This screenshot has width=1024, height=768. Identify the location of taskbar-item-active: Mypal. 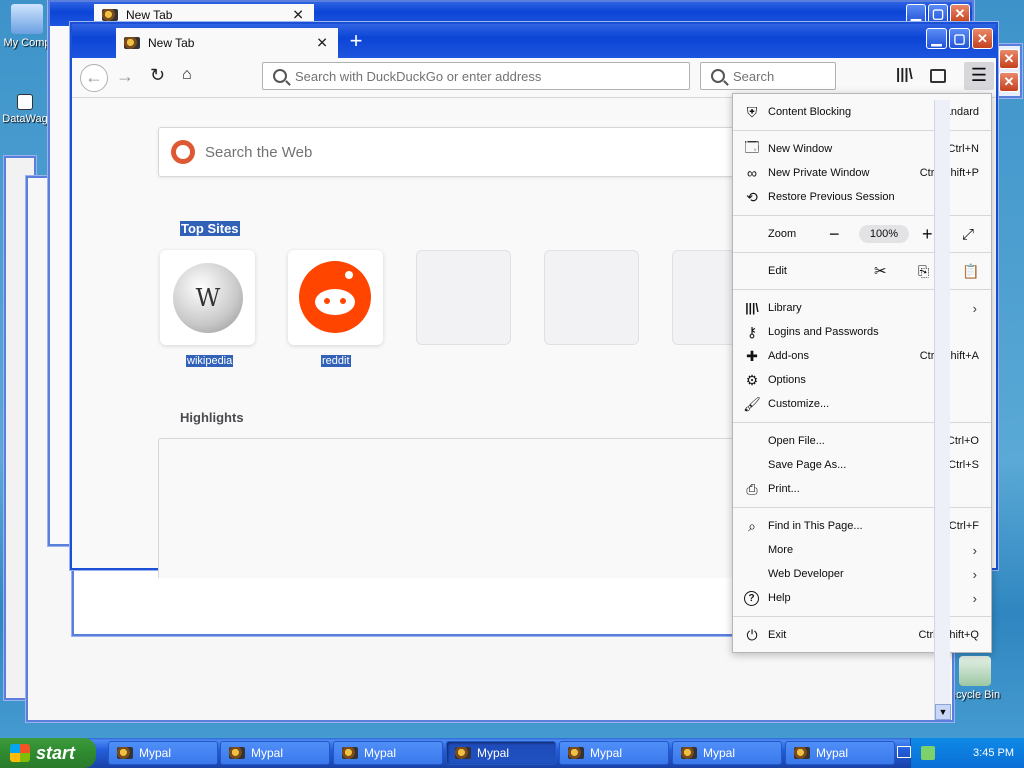
(501, 753).